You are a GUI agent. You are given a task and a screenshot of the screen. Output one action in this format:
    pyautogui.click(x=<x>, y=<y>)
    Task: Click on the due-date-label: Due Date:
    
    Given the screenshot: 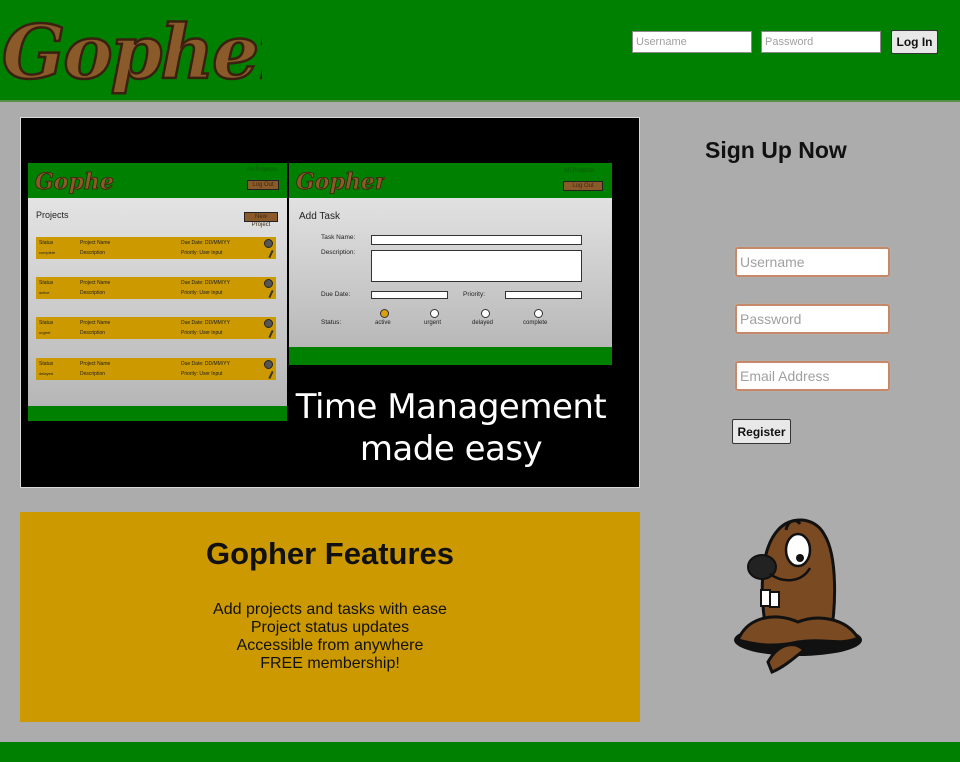 What is the action you would take?
    pyautogui.click(x=336, y=294)
    